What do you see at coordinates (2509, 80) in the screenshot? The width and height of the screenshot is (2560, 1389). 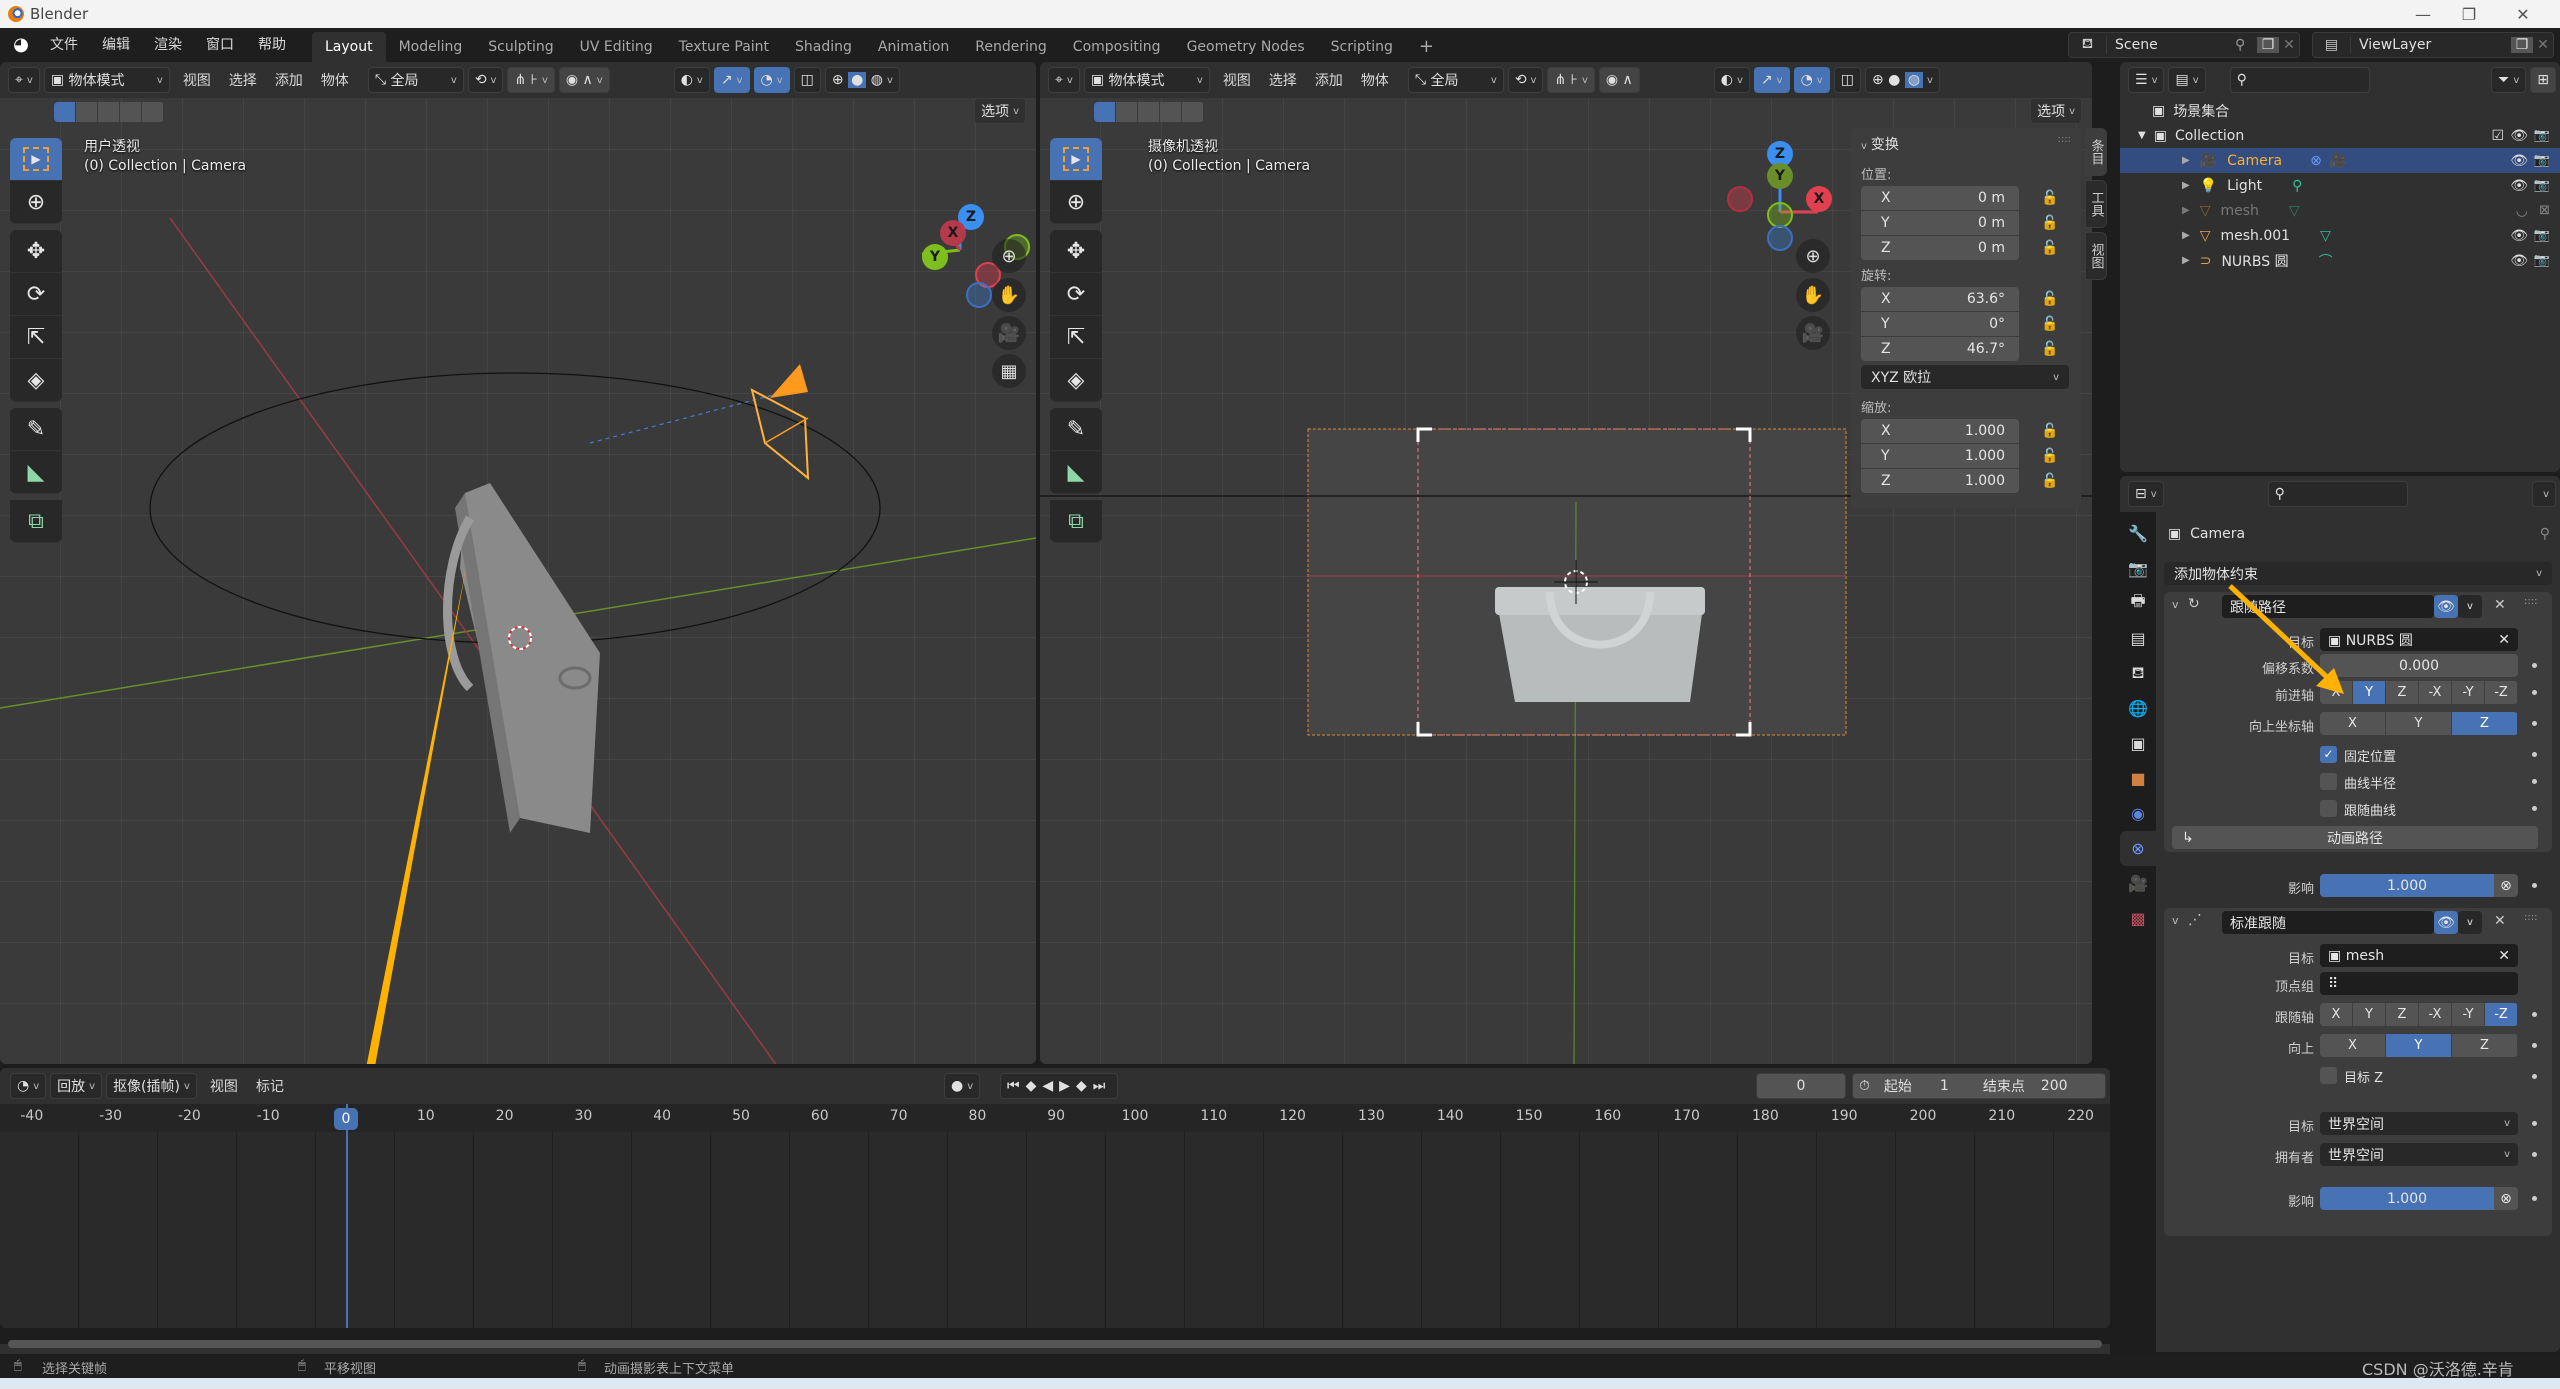 I see `filter-button: ⏷ v` at bounding box center [2509, 80].